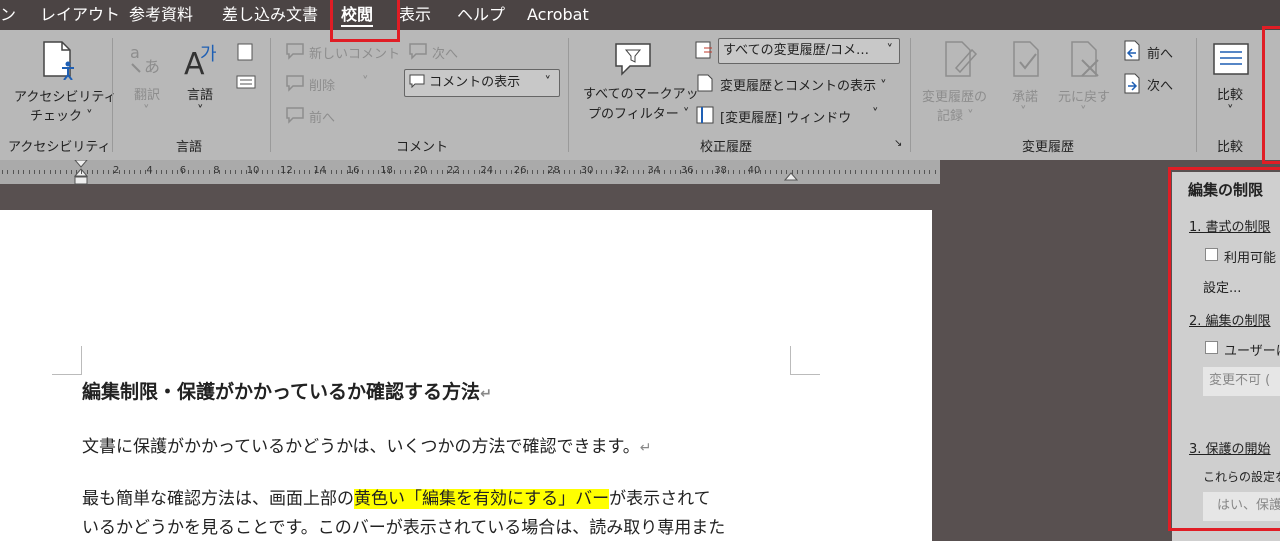 The width and height of the screenshot is (1280, 541). Describe the element at coordinates (417, 81) in the screenshot. I see `comment-icon` at that location.